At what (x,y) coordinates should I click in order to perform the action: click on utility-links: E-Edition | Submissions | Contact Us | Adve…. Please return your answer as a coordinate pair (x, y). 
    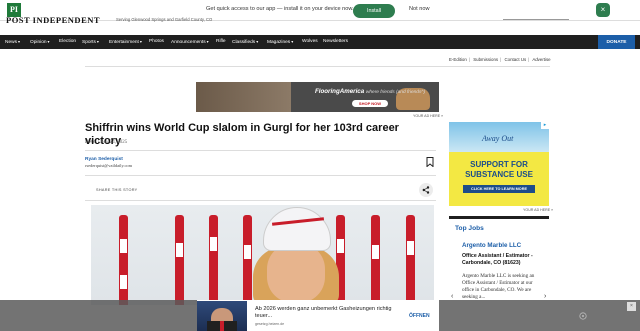
    Looking at the image, I should click on (500, 59).